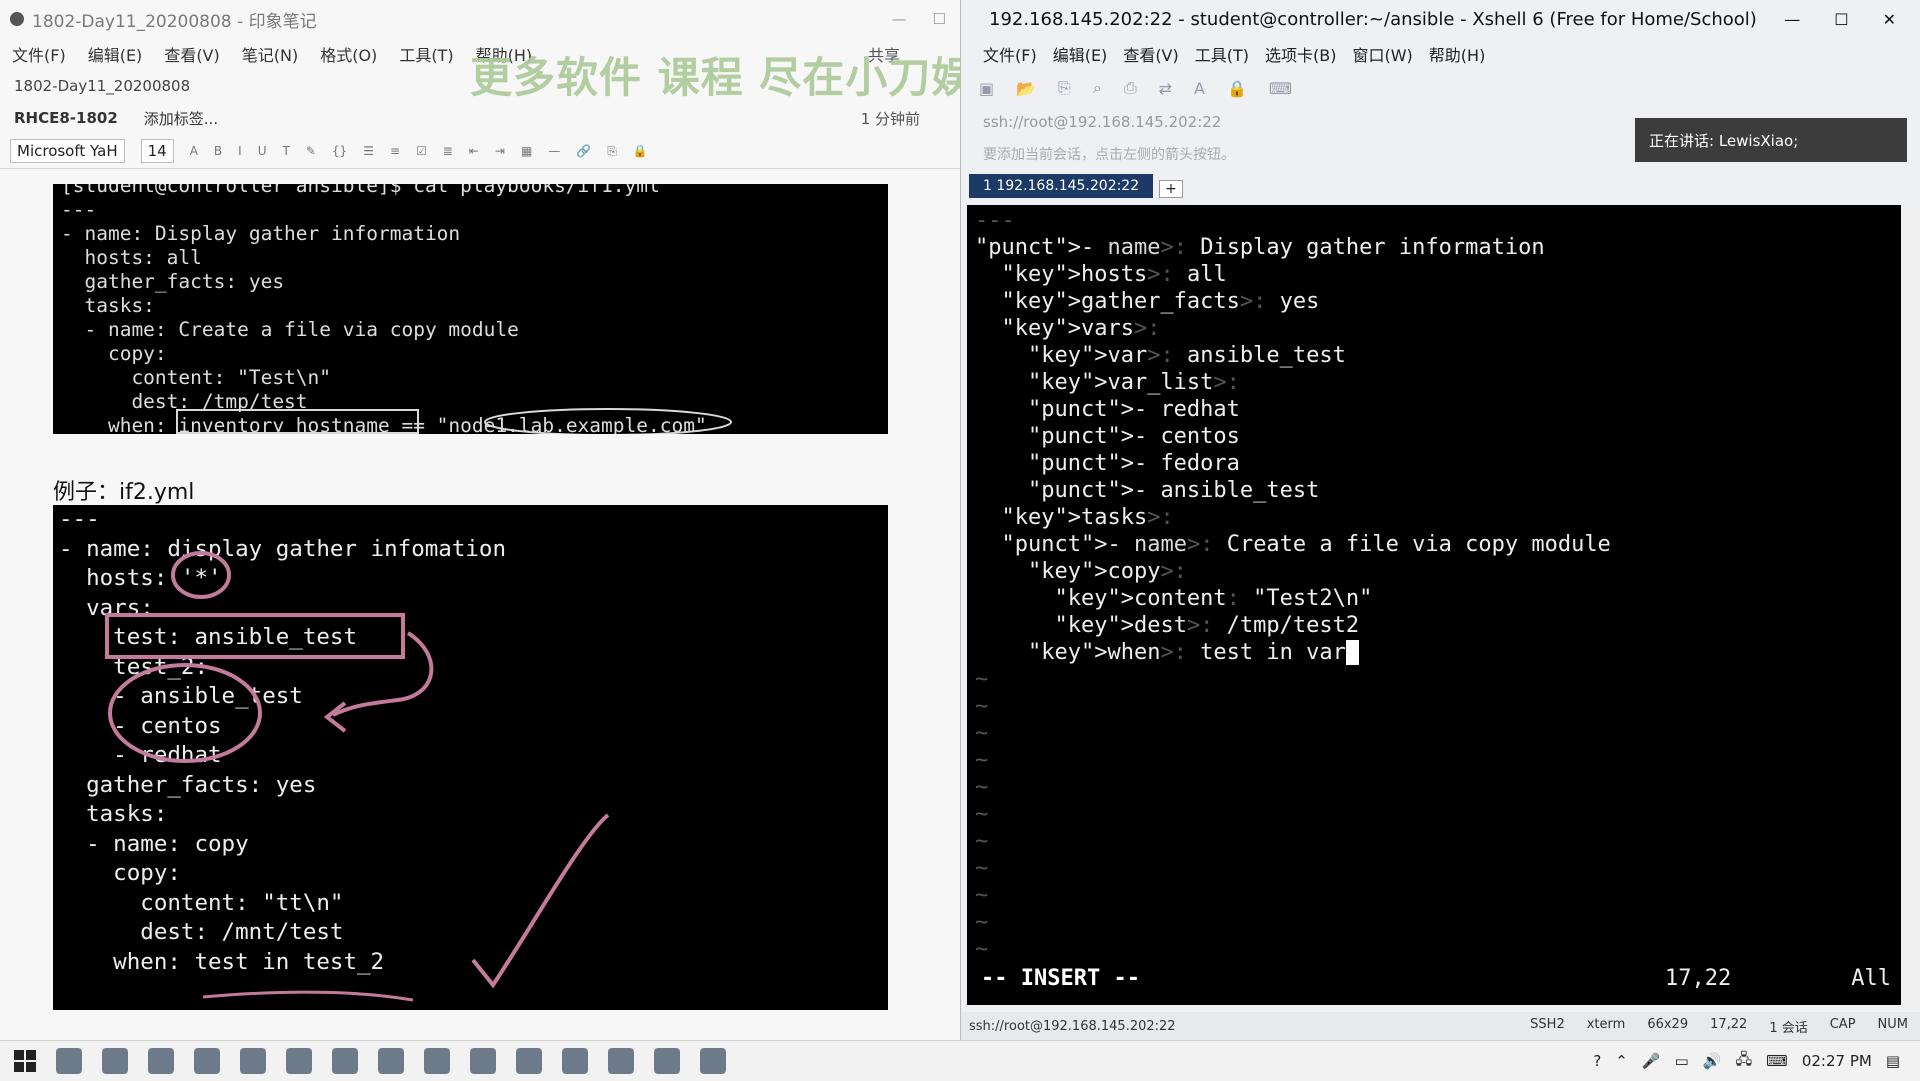  I want to click on strikethrough-icon: T, so click(286, 151).